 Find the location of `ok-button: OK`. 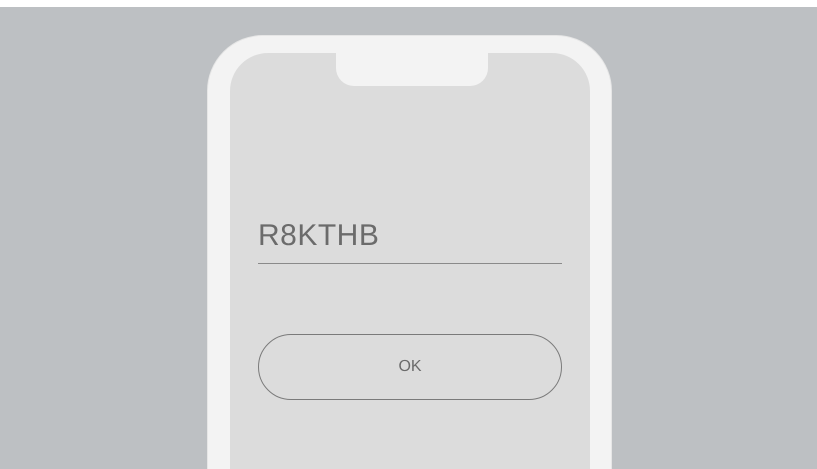

ok-button: OK is located at coordinates (410, 367).